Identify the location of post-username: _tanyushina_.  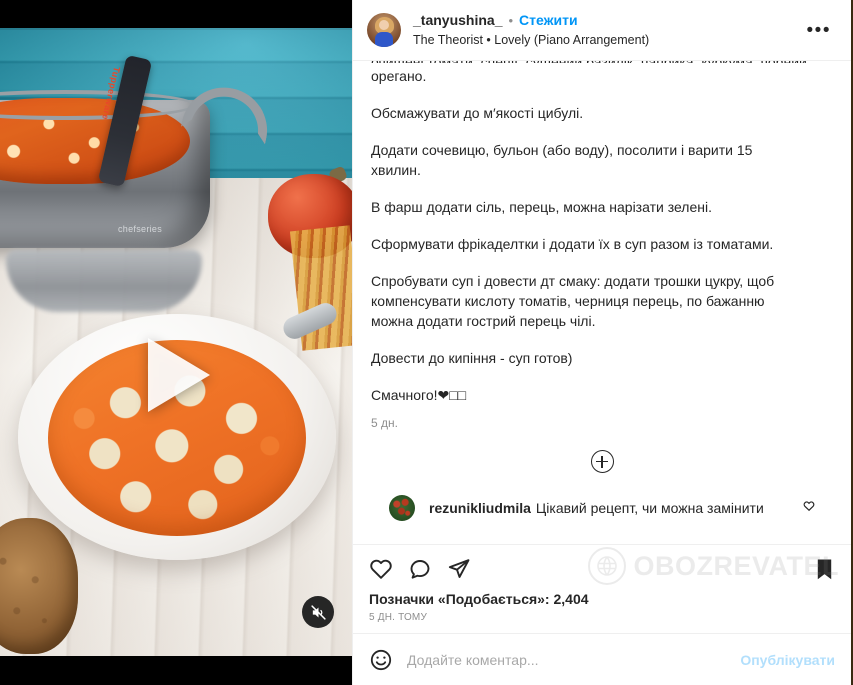
(457, 20).